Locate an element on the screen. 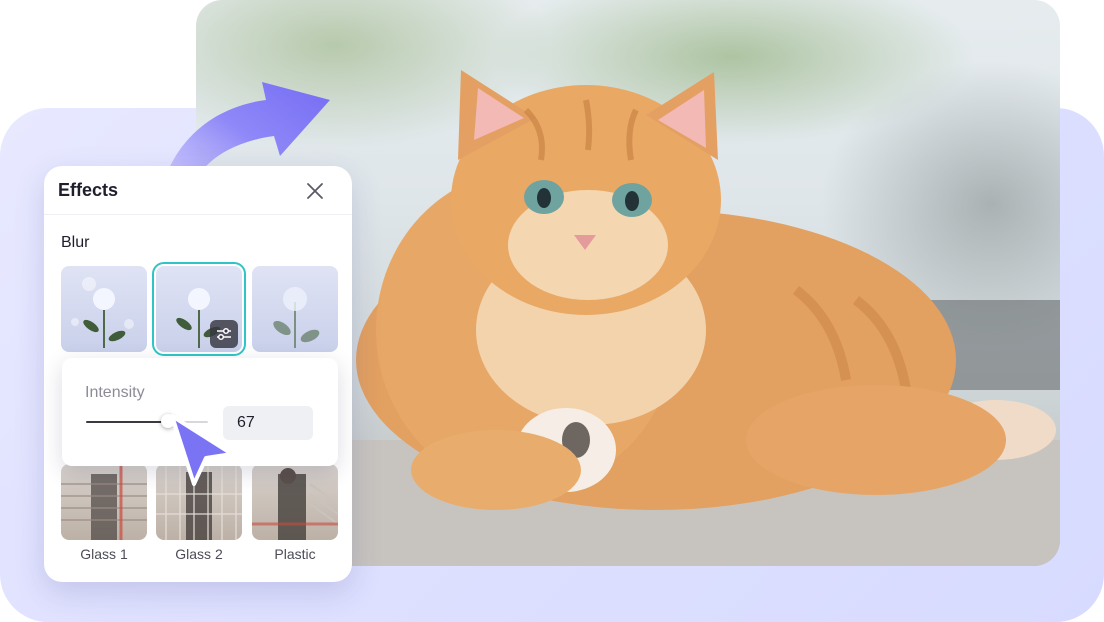 This screenshot has width=1104, height=622. sliders-icon is located at coordinates (224, 334).